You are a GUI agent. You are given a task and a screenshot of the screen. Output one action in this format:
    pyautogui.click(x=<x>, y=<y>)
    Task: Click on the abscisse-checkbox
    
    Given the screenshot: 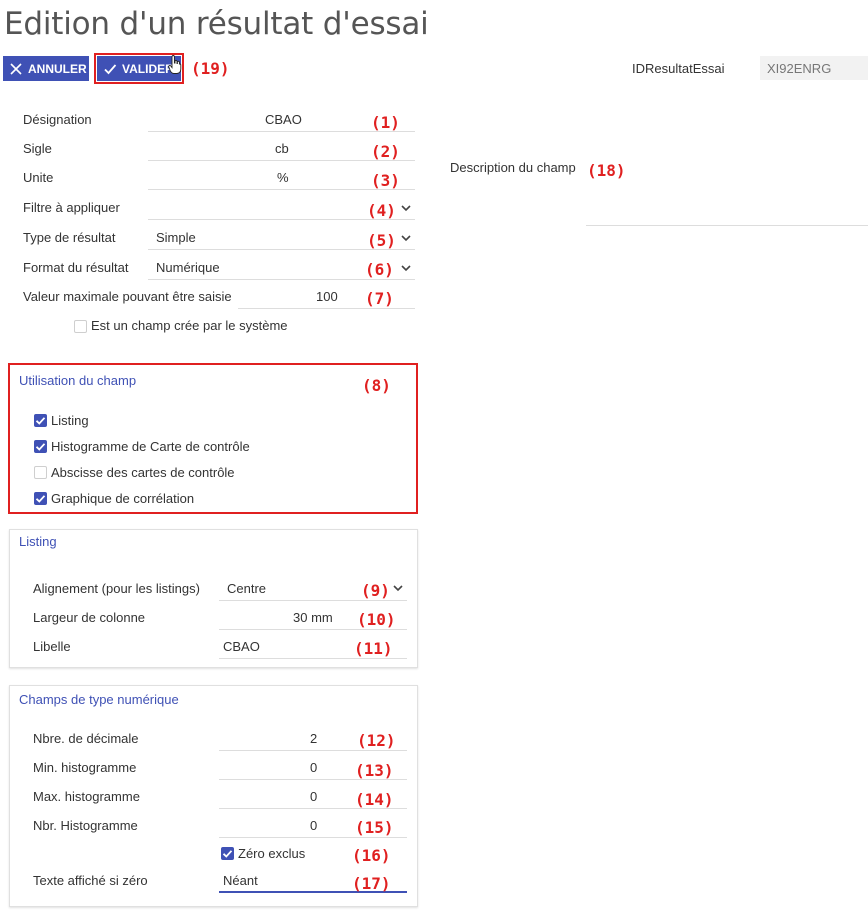 What is the action you would take?
    pyautogui.click(x=40, y=472)
    